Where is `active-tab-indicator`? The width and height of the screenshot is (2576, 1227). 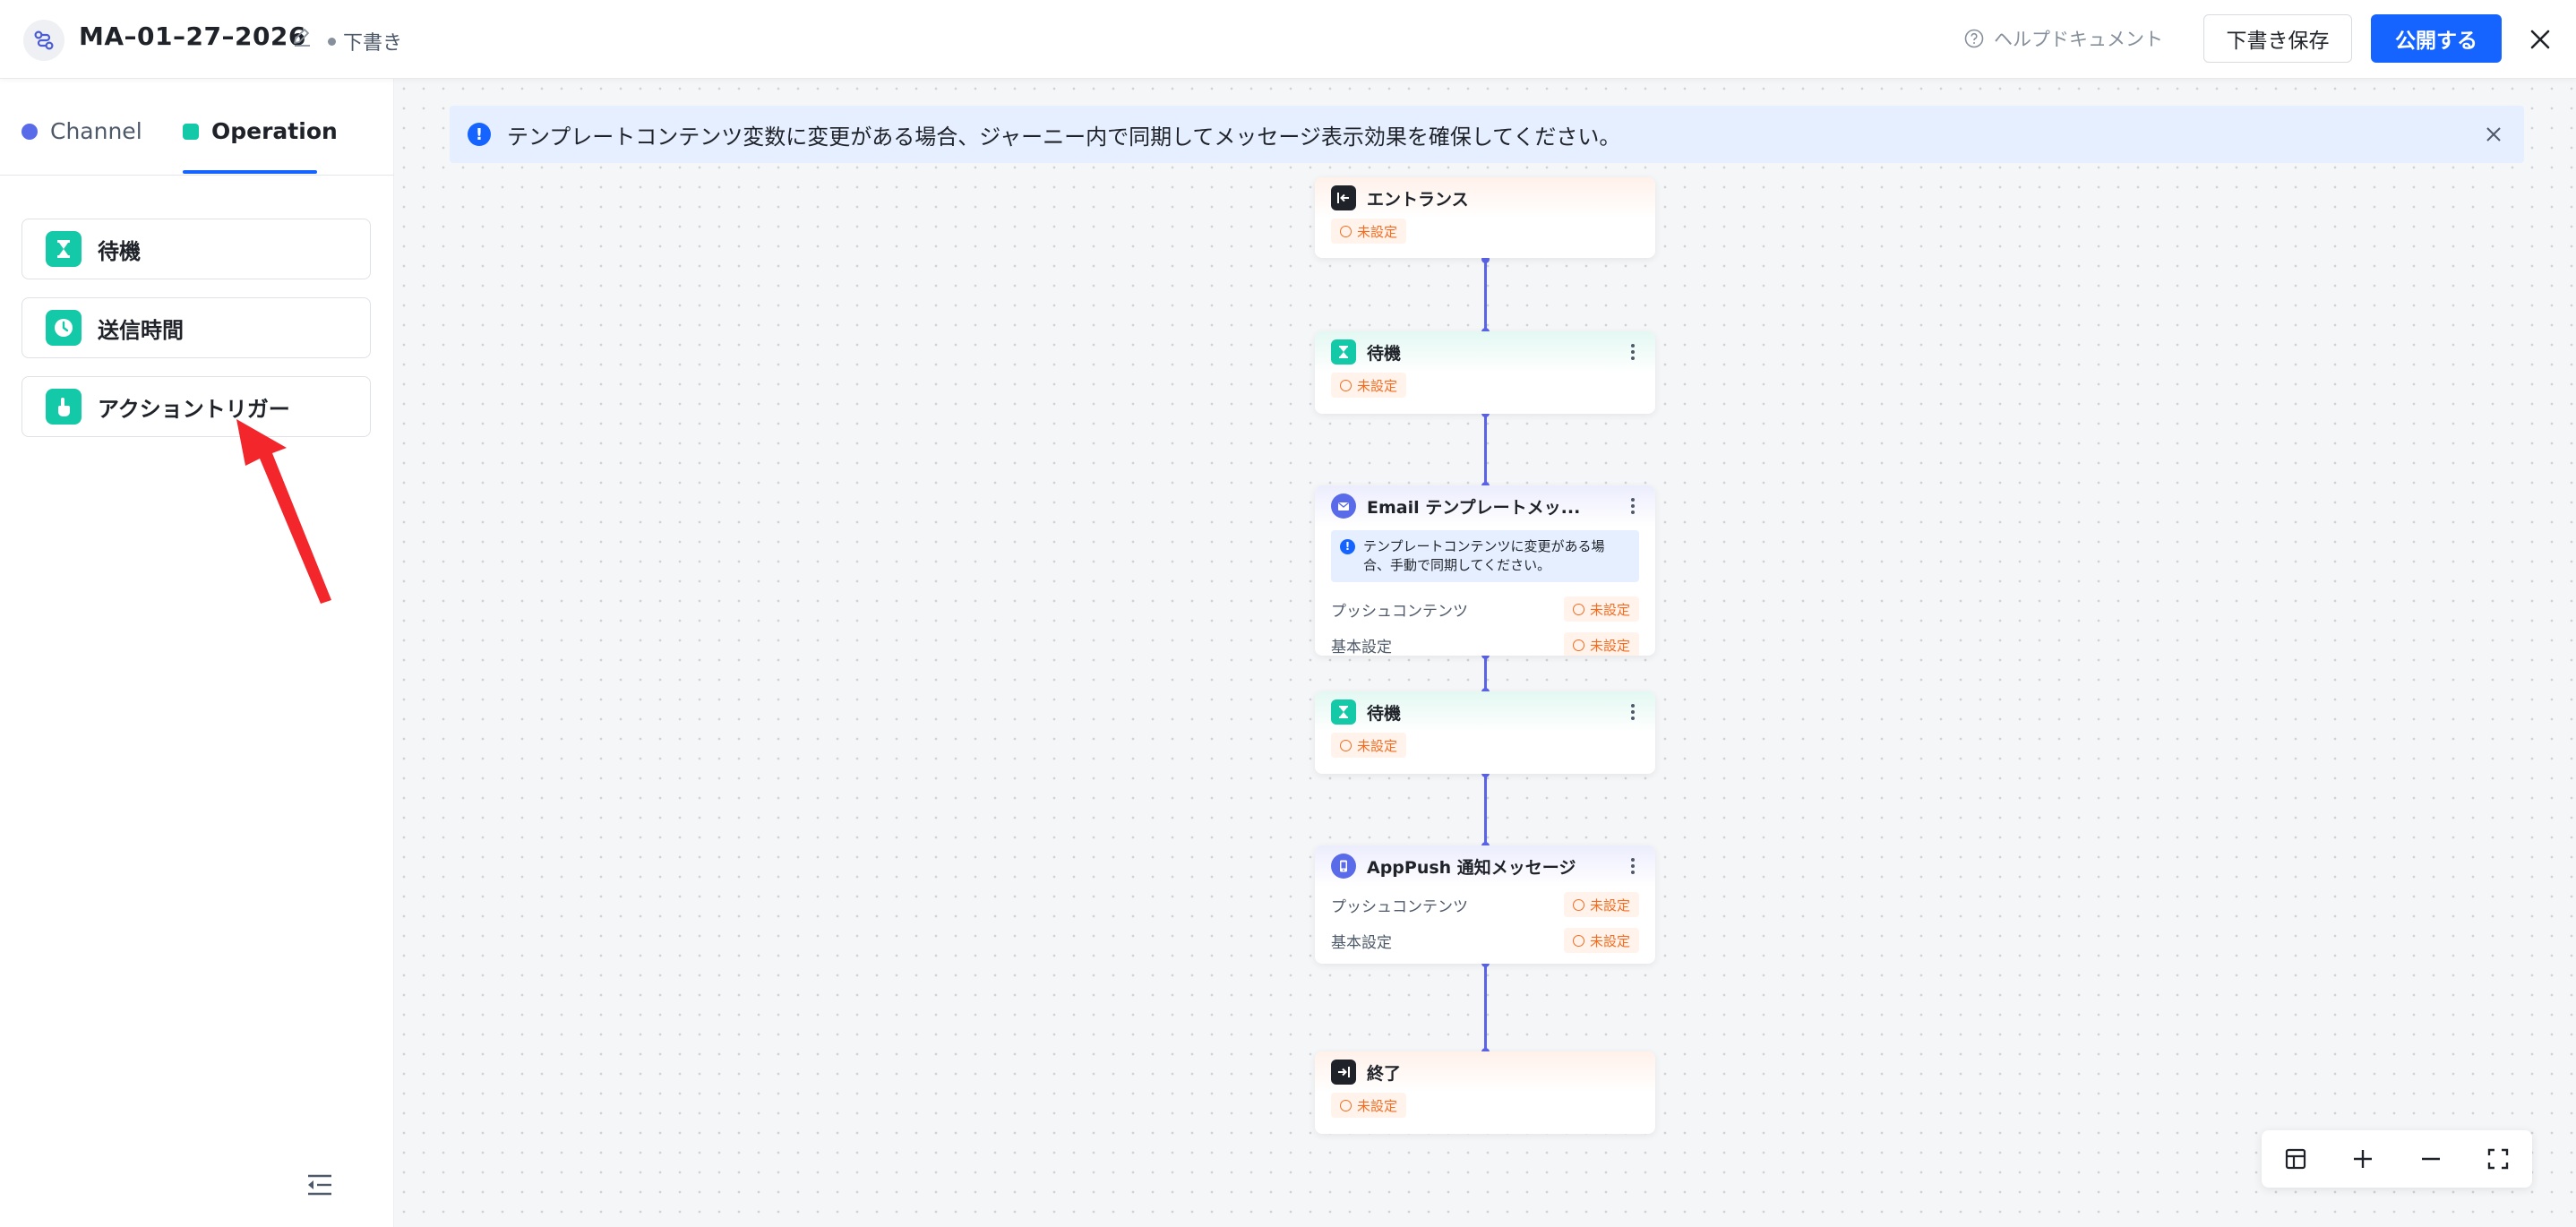 active-tab-indicator is located at coordinates (250, 172).